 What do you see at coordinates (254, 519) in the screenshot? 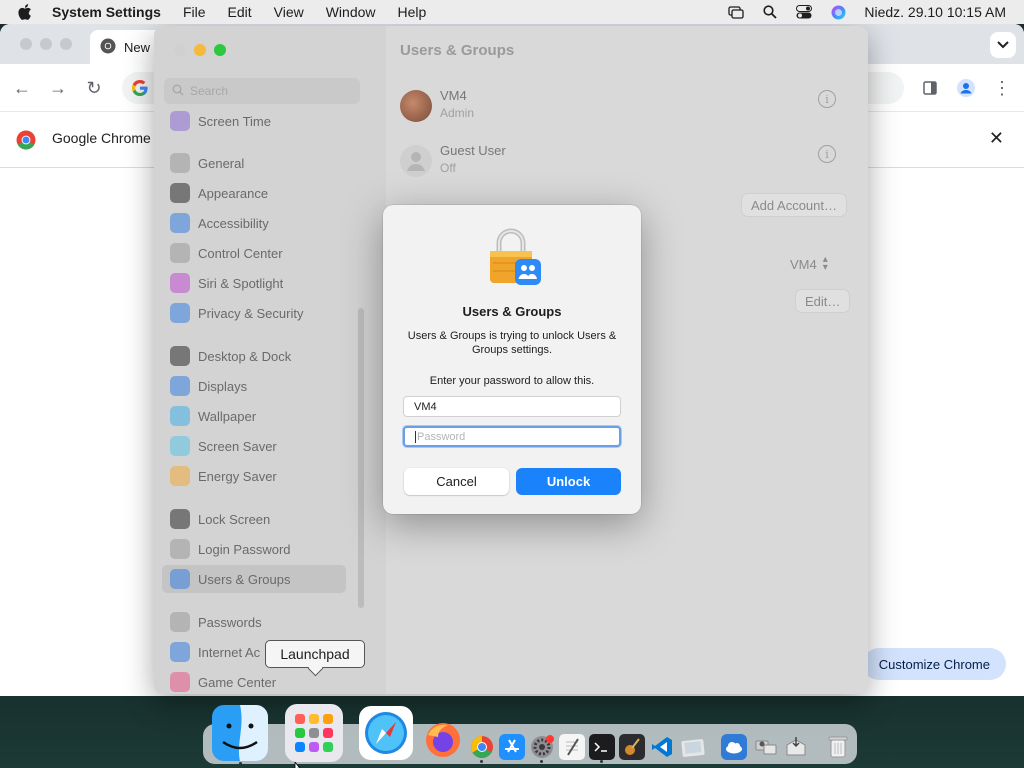
I see `sidebar-item-lock-screen: Lock Screen` at bounding box center [254, 519].